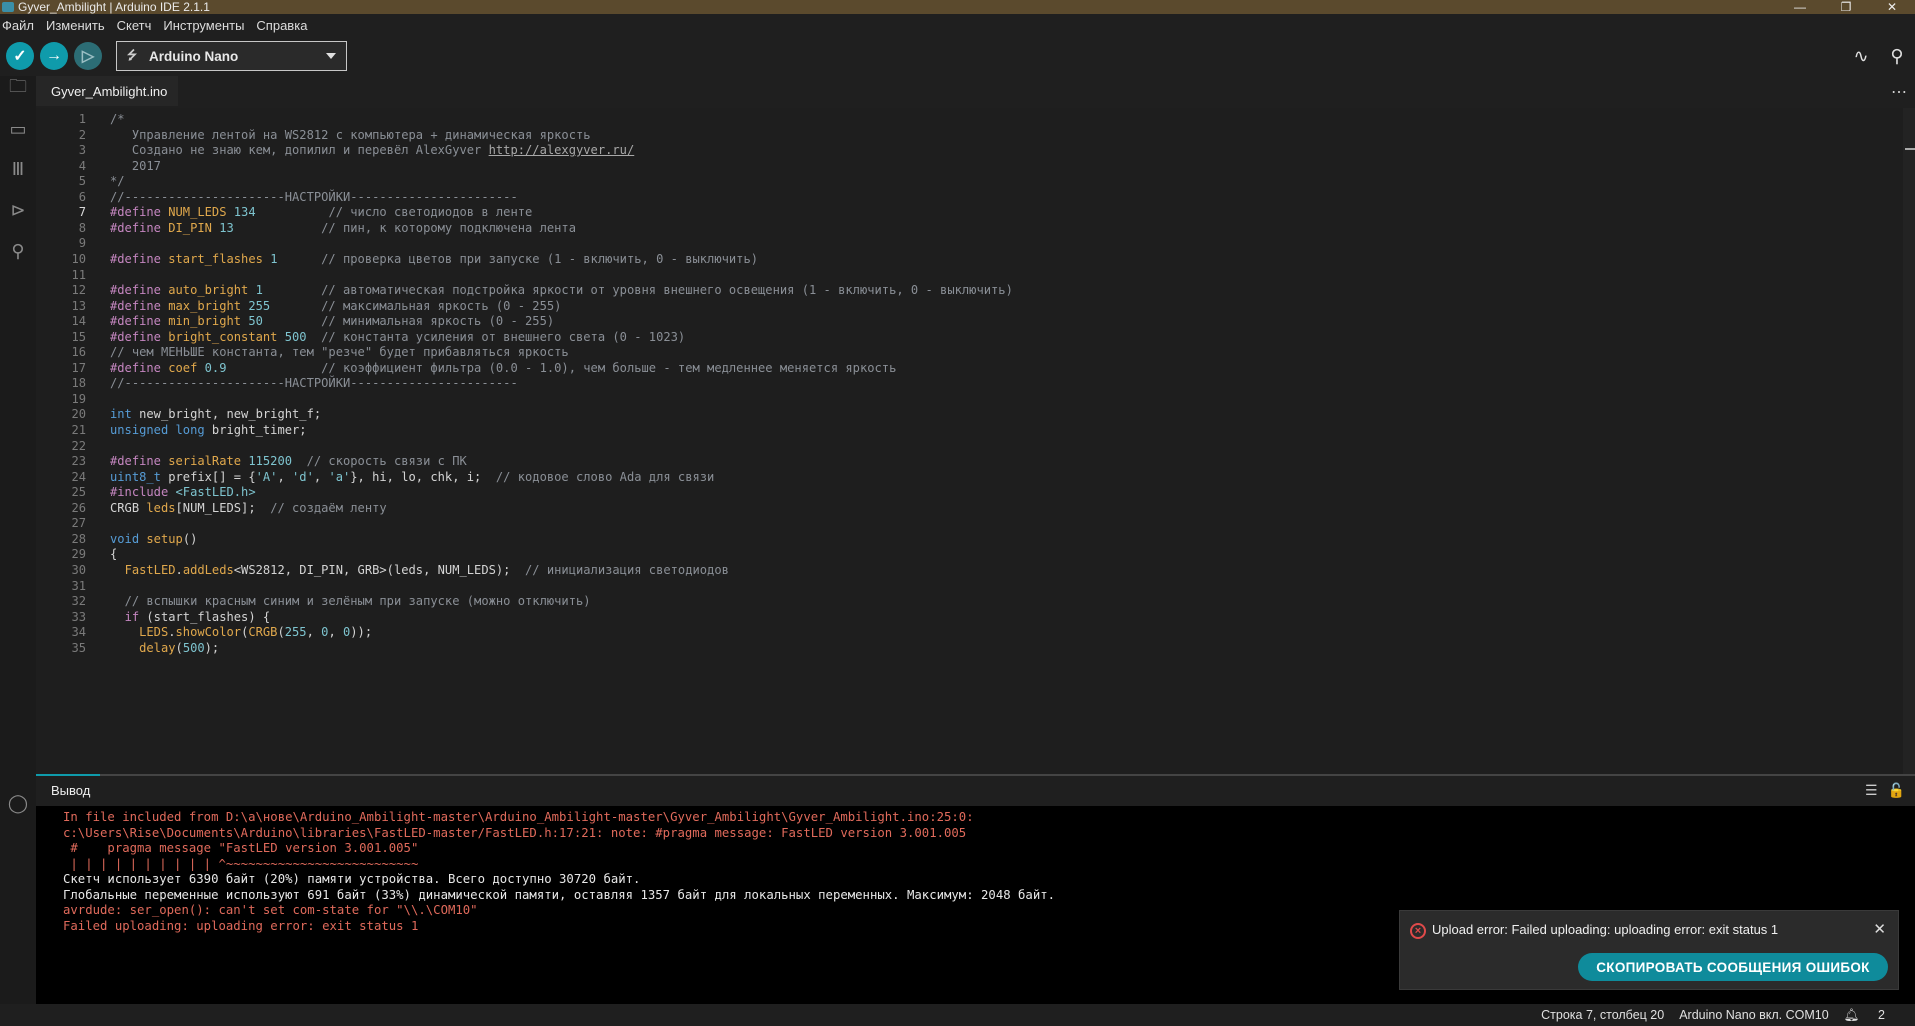 The image size is (1915, 1026). What do you see at coordinates (1851, 1014) in the screenshot?
I see `bell-icon: 🔔︎` at bounding box center [1851, 1014].